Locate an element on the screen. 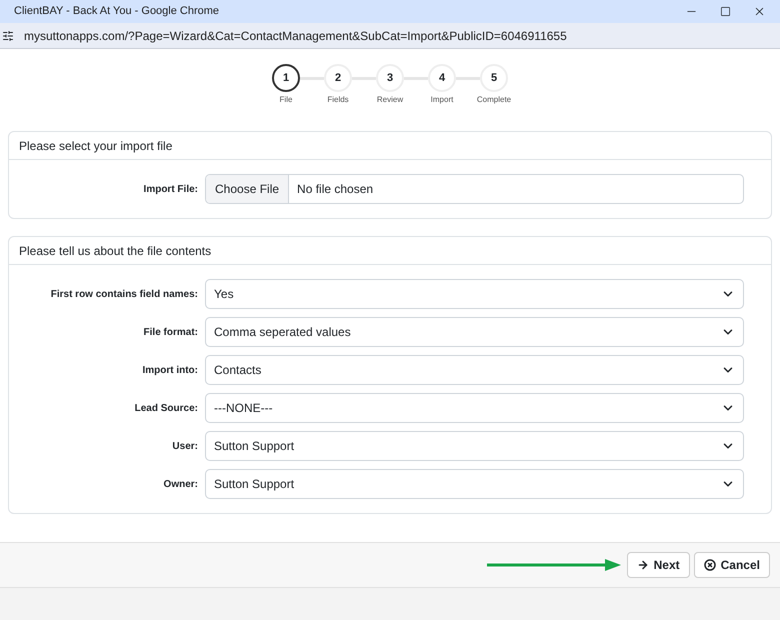 This screenshot has height=620, width=780. select-field: Contacts is located at coordinates (474, 370).